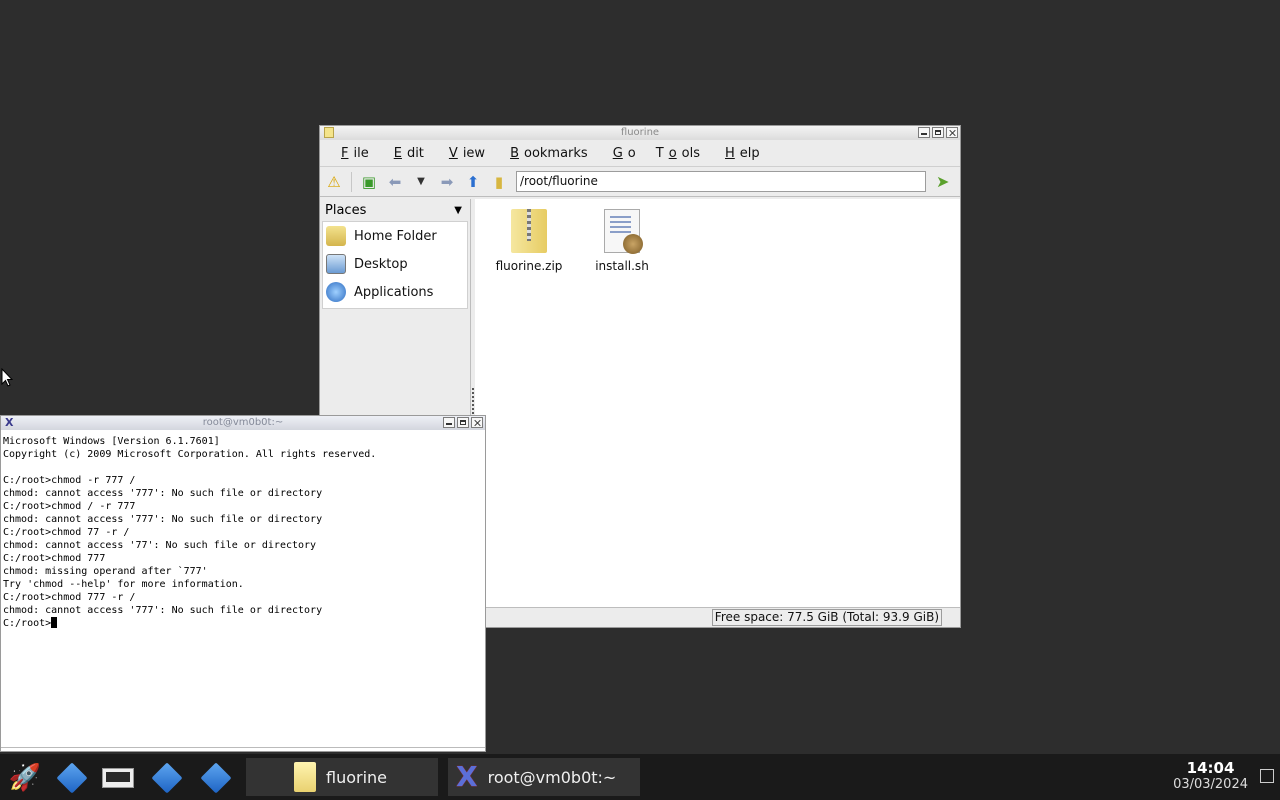  I want to click on terminal-line: chmod: missing operand after `777', so click(105, 571).